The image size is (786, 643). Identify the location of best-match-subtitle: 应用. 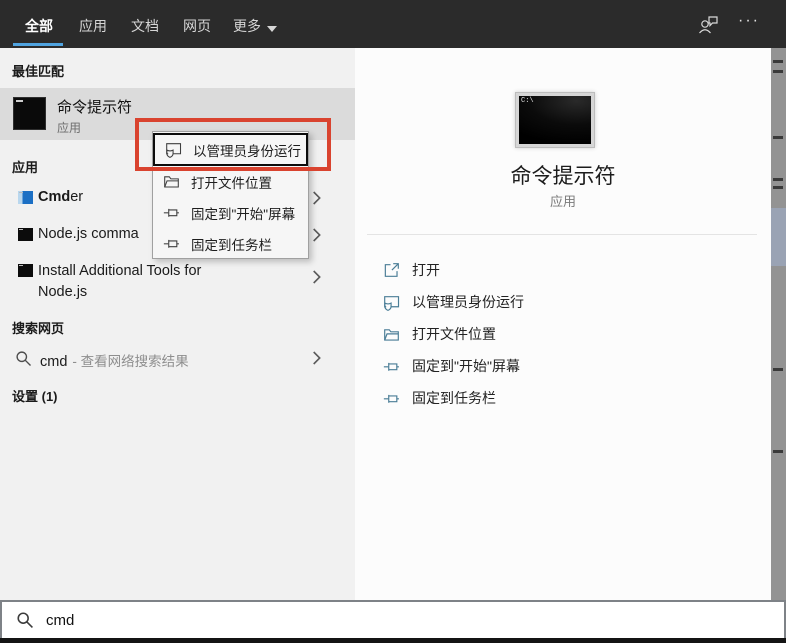
(69, 128).